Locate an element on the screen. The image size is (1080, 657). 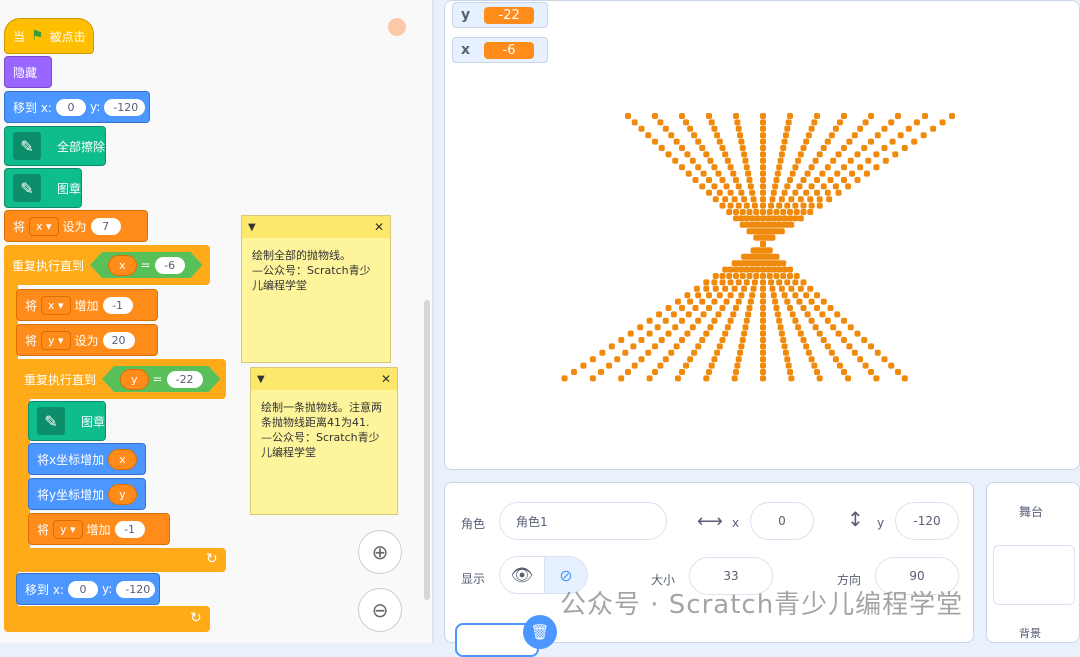
zoom-in-button: ⊕ is located at coordinates (380, 552).